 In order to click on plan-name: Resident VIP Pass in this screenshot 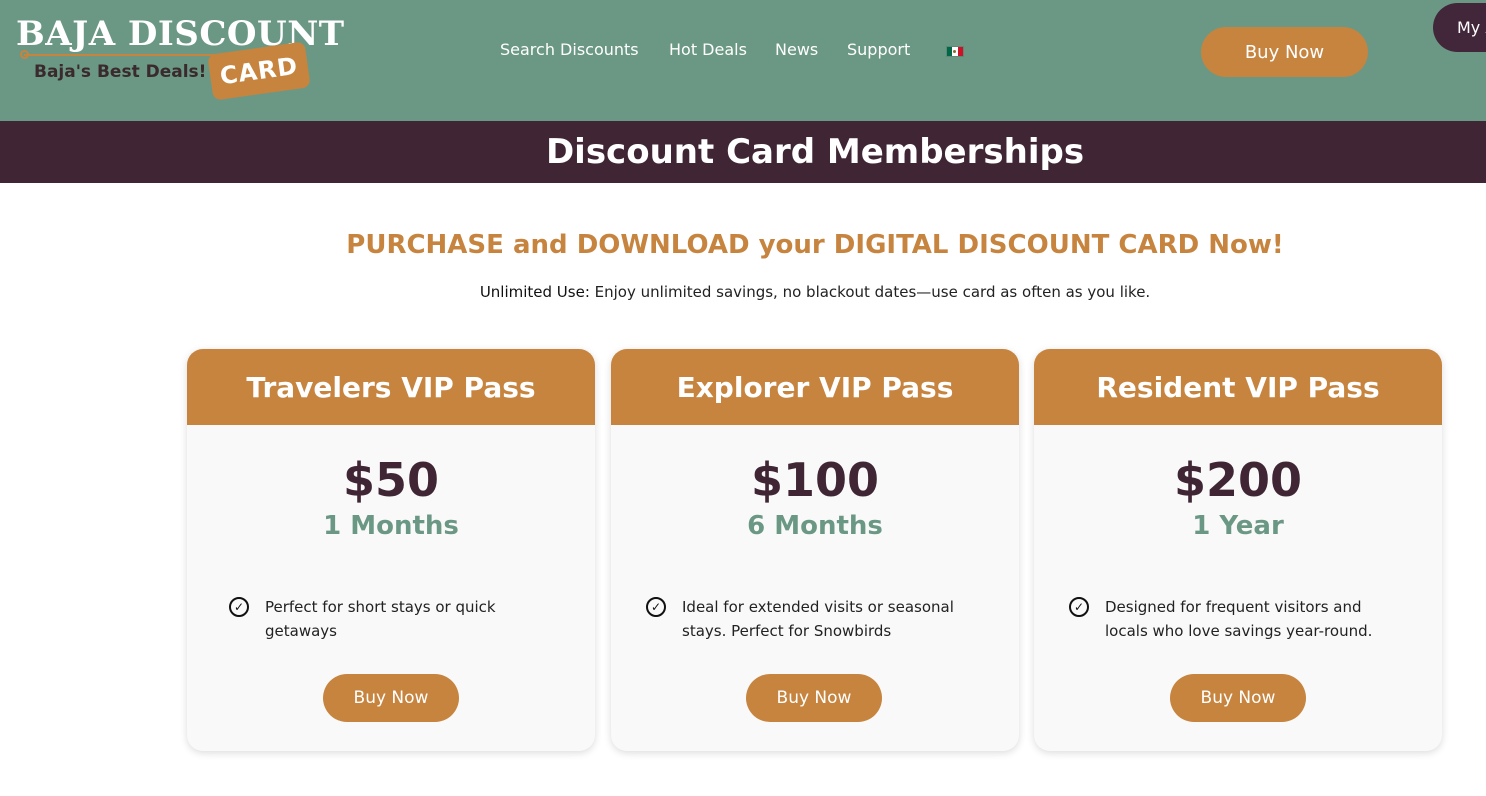, I will do `click(1238, 387)`.